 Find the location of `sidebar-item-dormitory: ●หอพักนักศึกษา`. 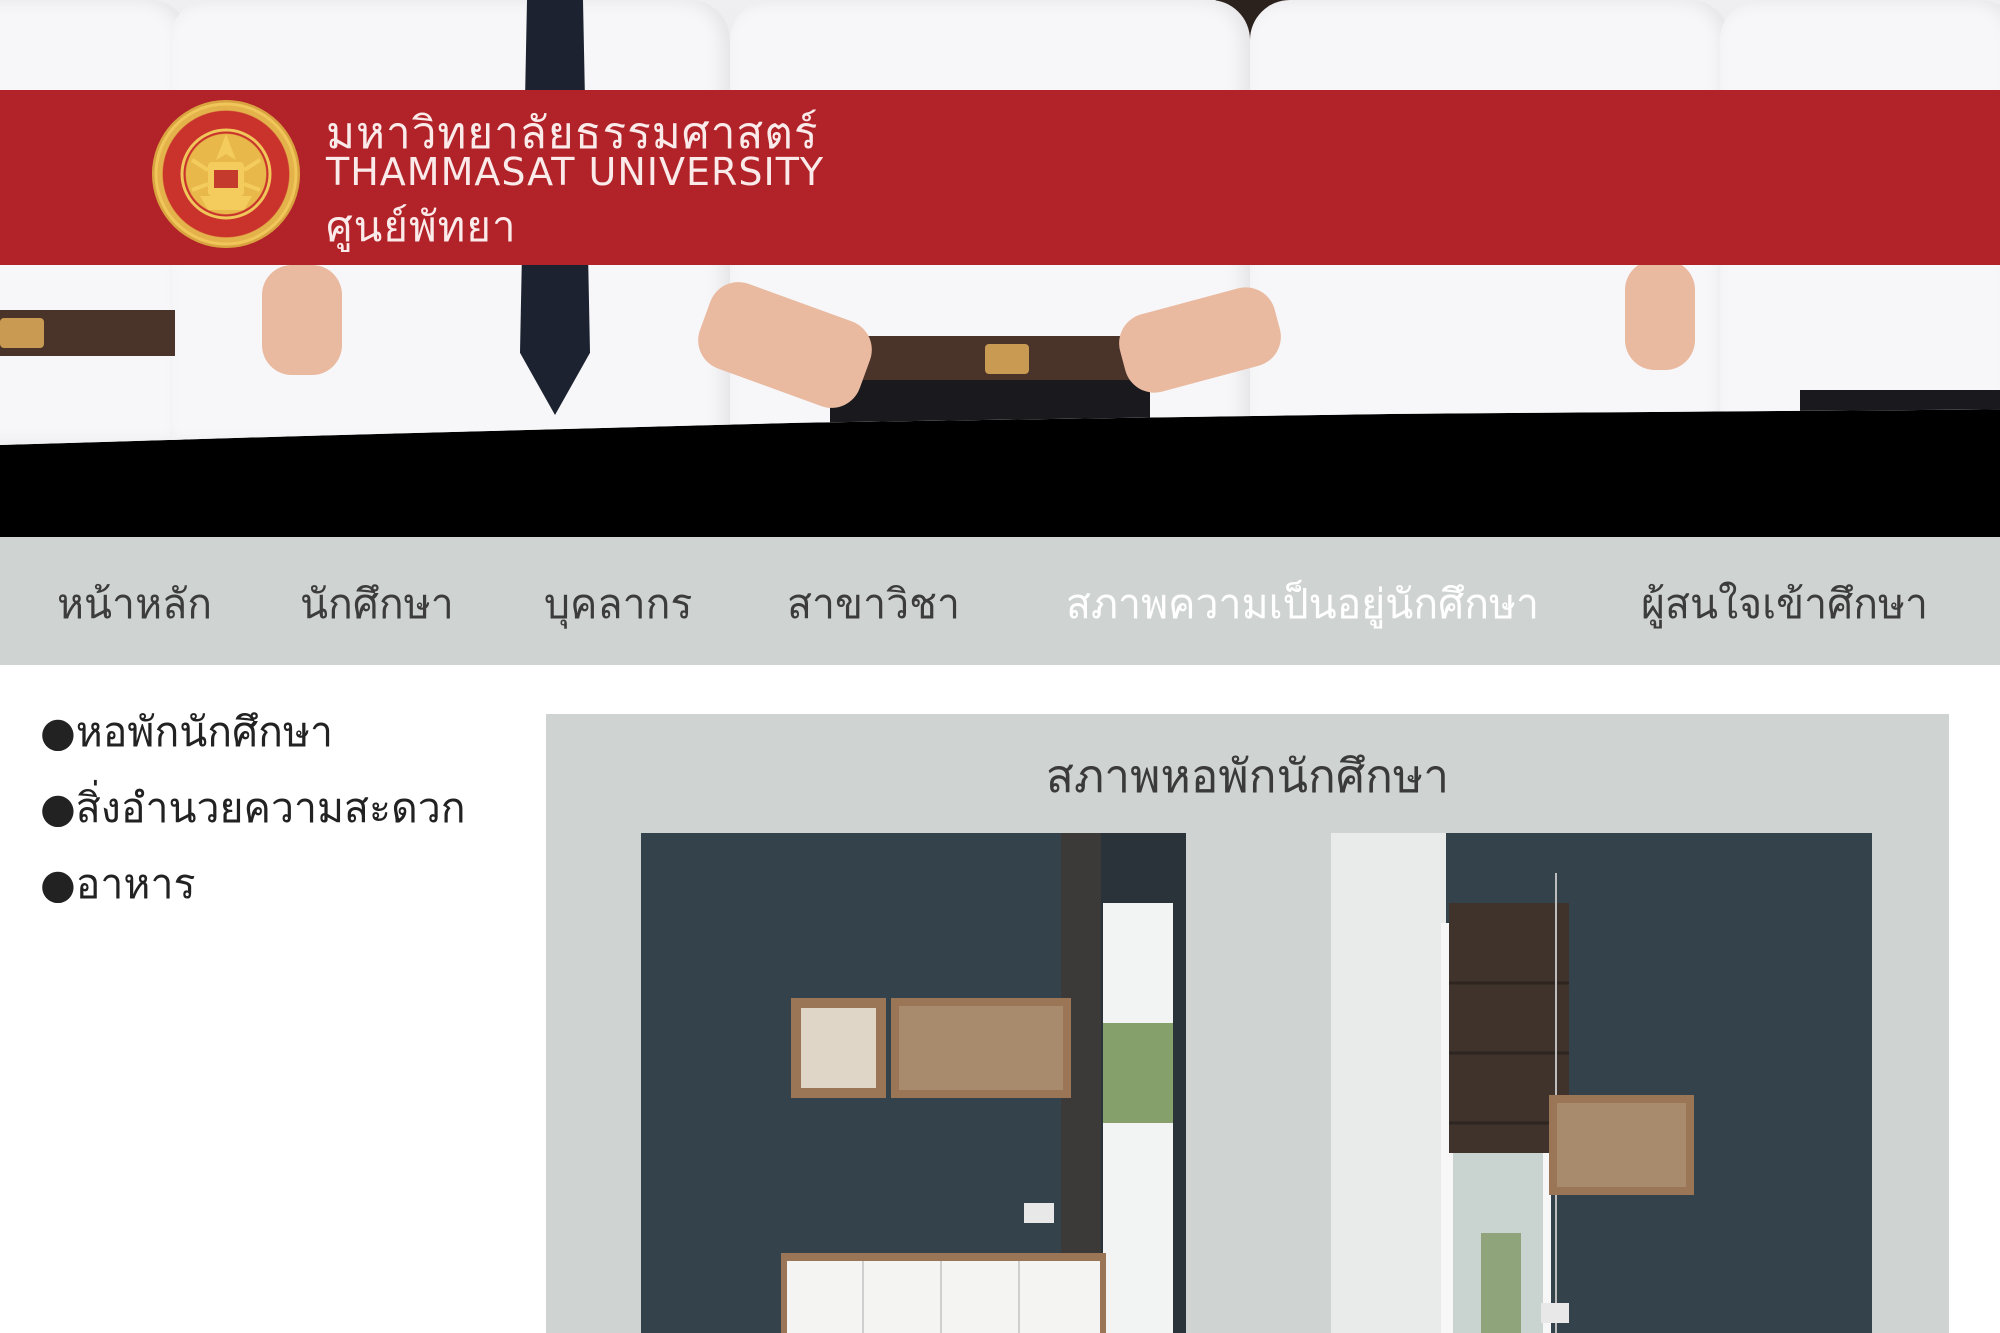

sidebar-item-dormitory: ●หอพักนักศึกษา is located at coordinates (186, 732).